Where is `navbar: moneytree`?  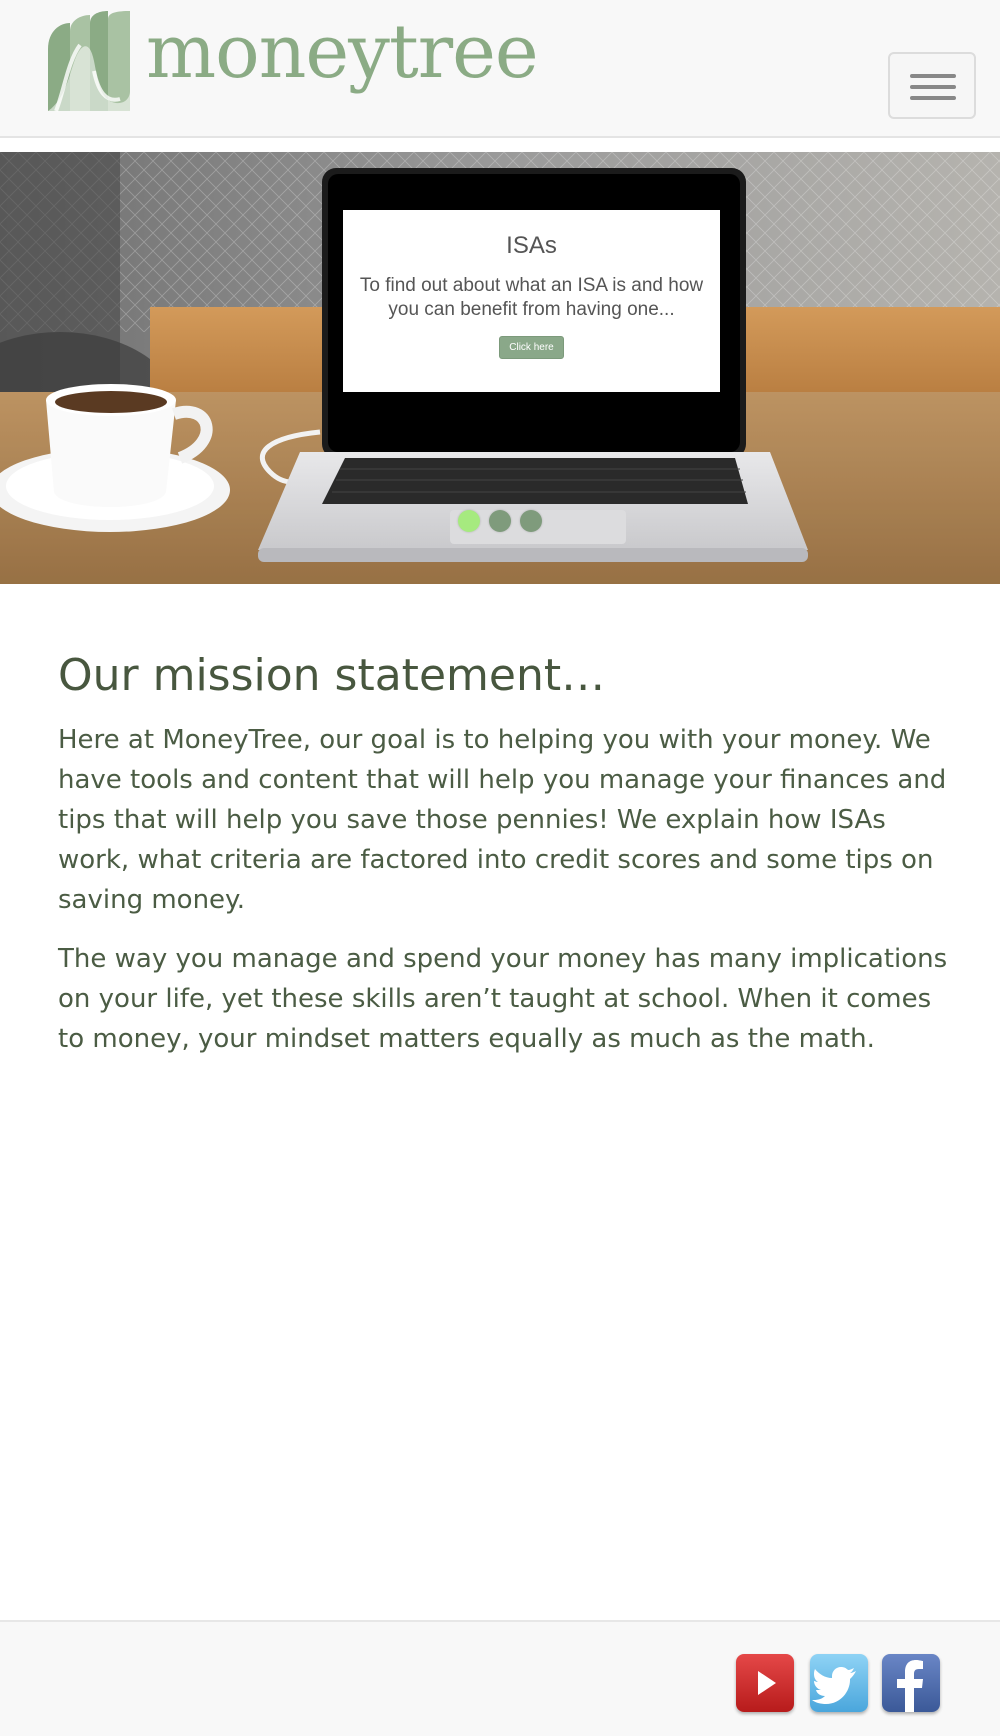 navbar: moneytree is located at coordinates (500, 69).